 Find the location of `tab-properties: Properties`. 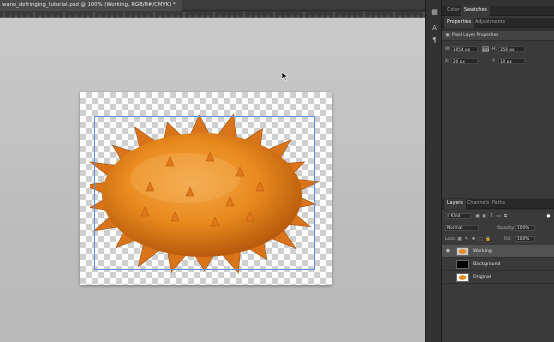

tab-properties: Properties is located at coordinates (459, 23).